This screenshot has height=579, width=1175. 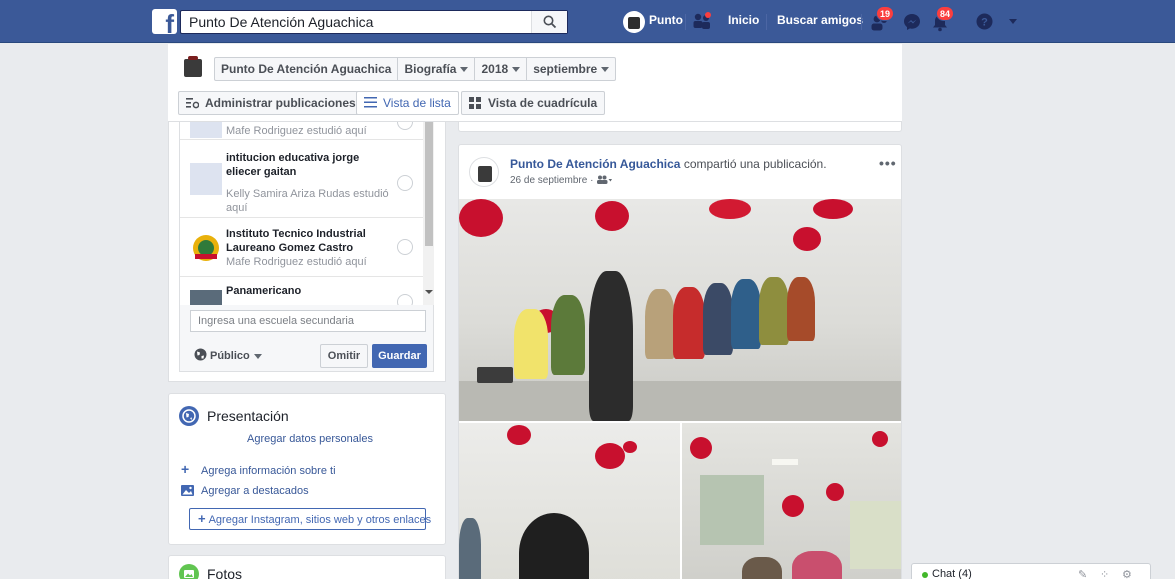 What do you see at coordinates (1104, 573) in the screenshot?
I see `new-group-icon: ⁘` at bounding box center [1104, 573].